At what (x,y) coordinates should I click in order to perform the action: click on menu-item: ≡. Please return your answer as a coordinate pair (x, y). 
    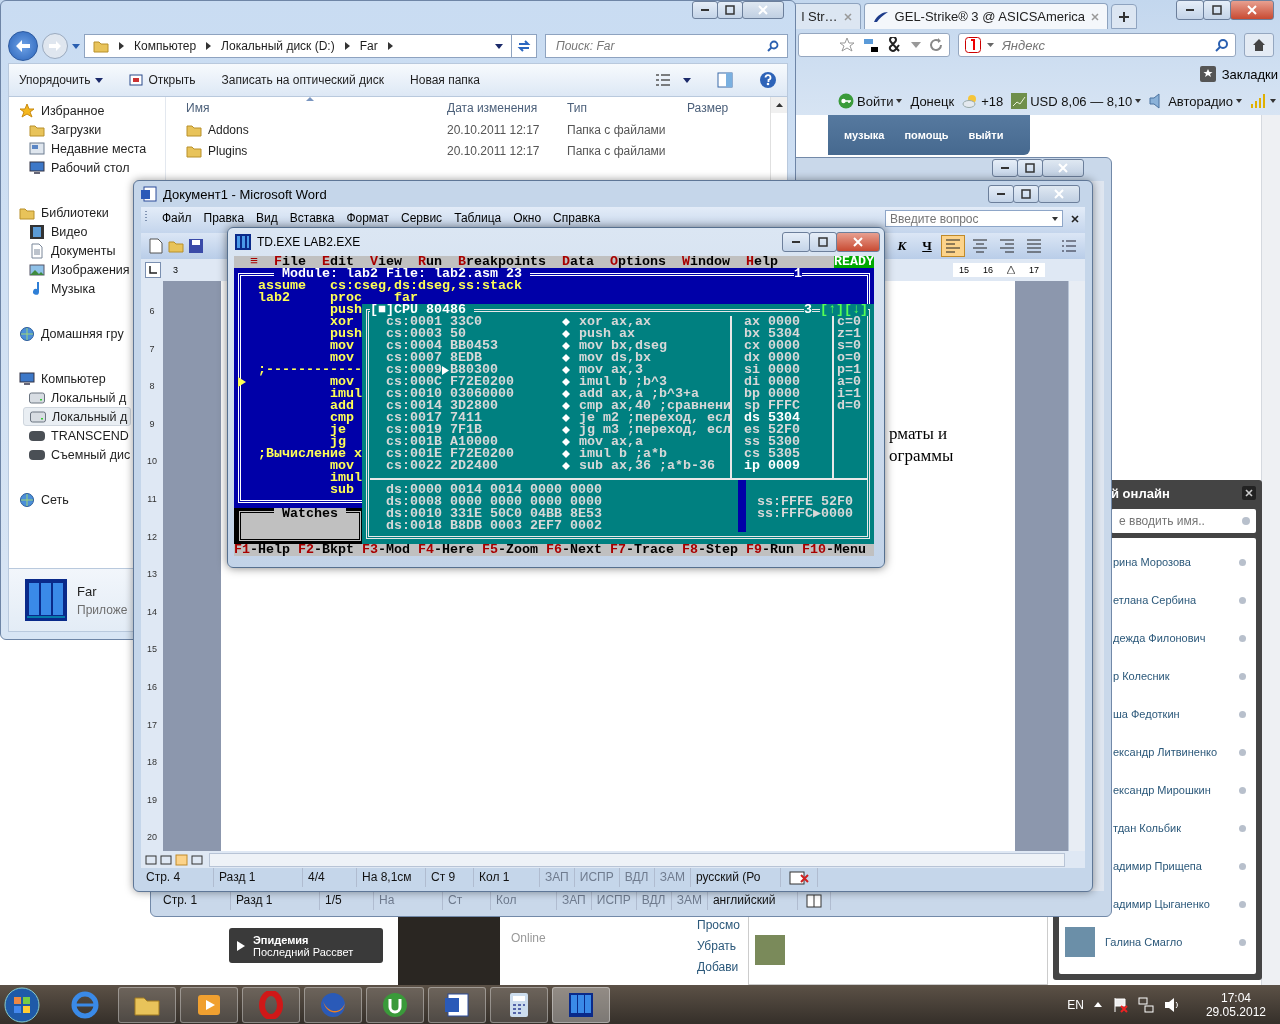
    Looking at the image, I should click on (254, 262).